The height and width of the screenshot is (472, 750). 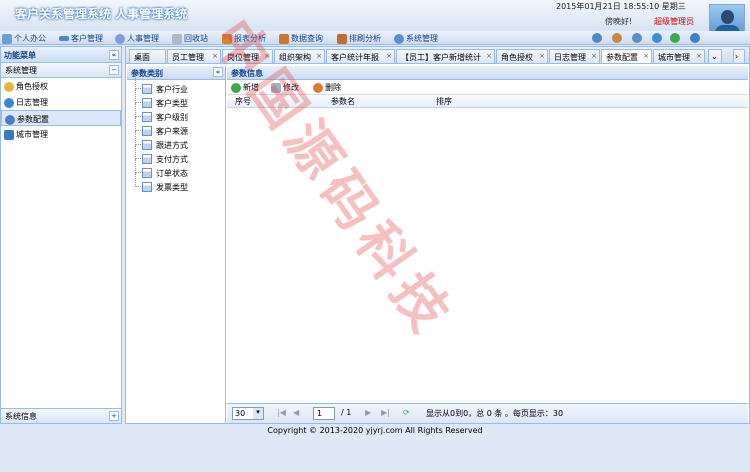 What do you see at coordinates (176, 183) in the screenshot?
I see `tree-item: 发票类型` at bounding box center [176, 183].